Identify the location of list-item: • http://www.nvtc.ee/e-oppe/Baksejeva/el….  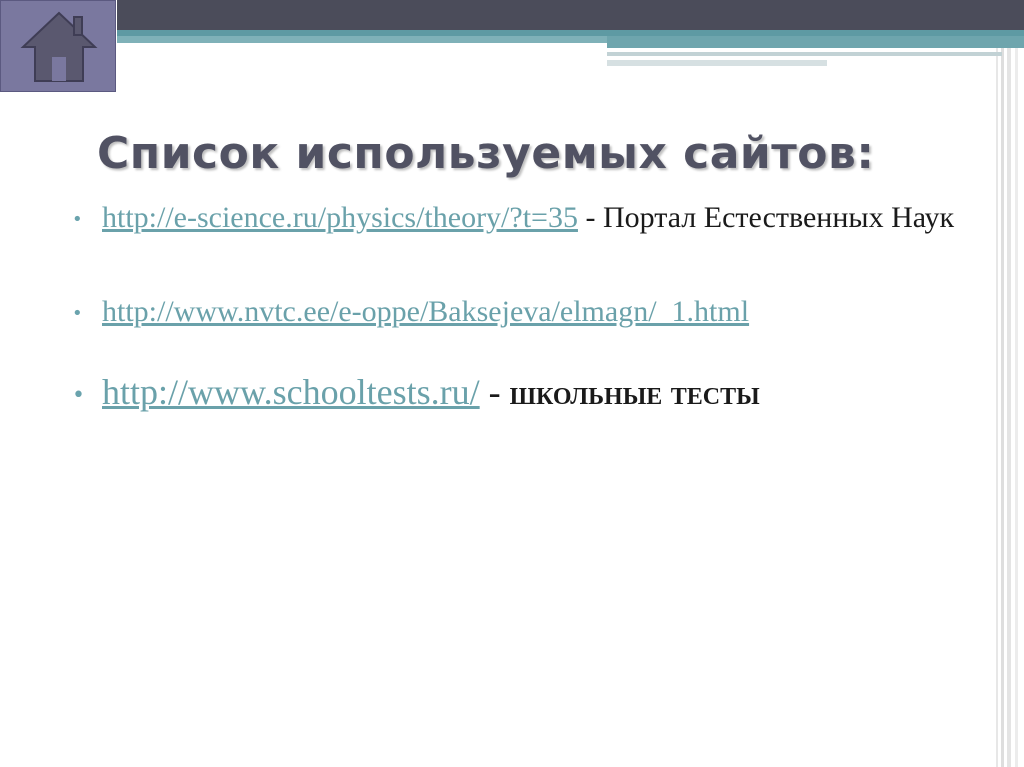
(522, 312).